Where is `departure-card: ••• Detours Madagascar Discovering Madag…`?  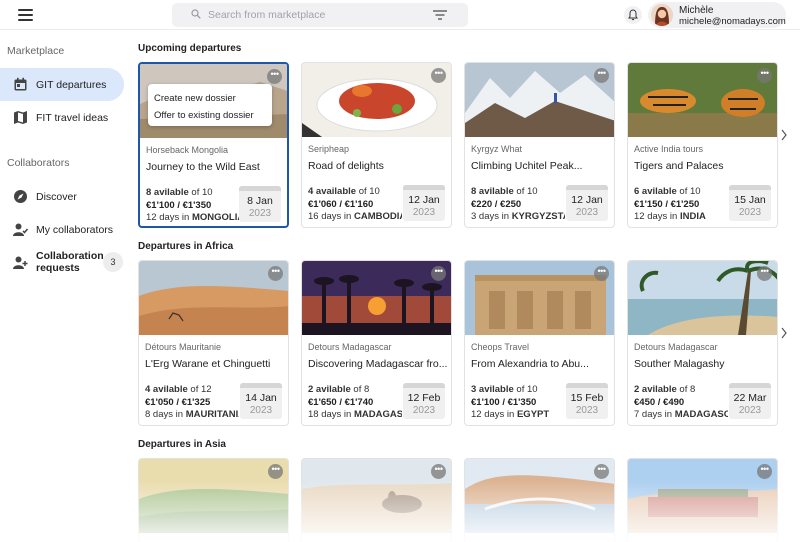
departure-card: ••• Detours Madagascar Discovering Madag… is located at coordinates (376, 343).